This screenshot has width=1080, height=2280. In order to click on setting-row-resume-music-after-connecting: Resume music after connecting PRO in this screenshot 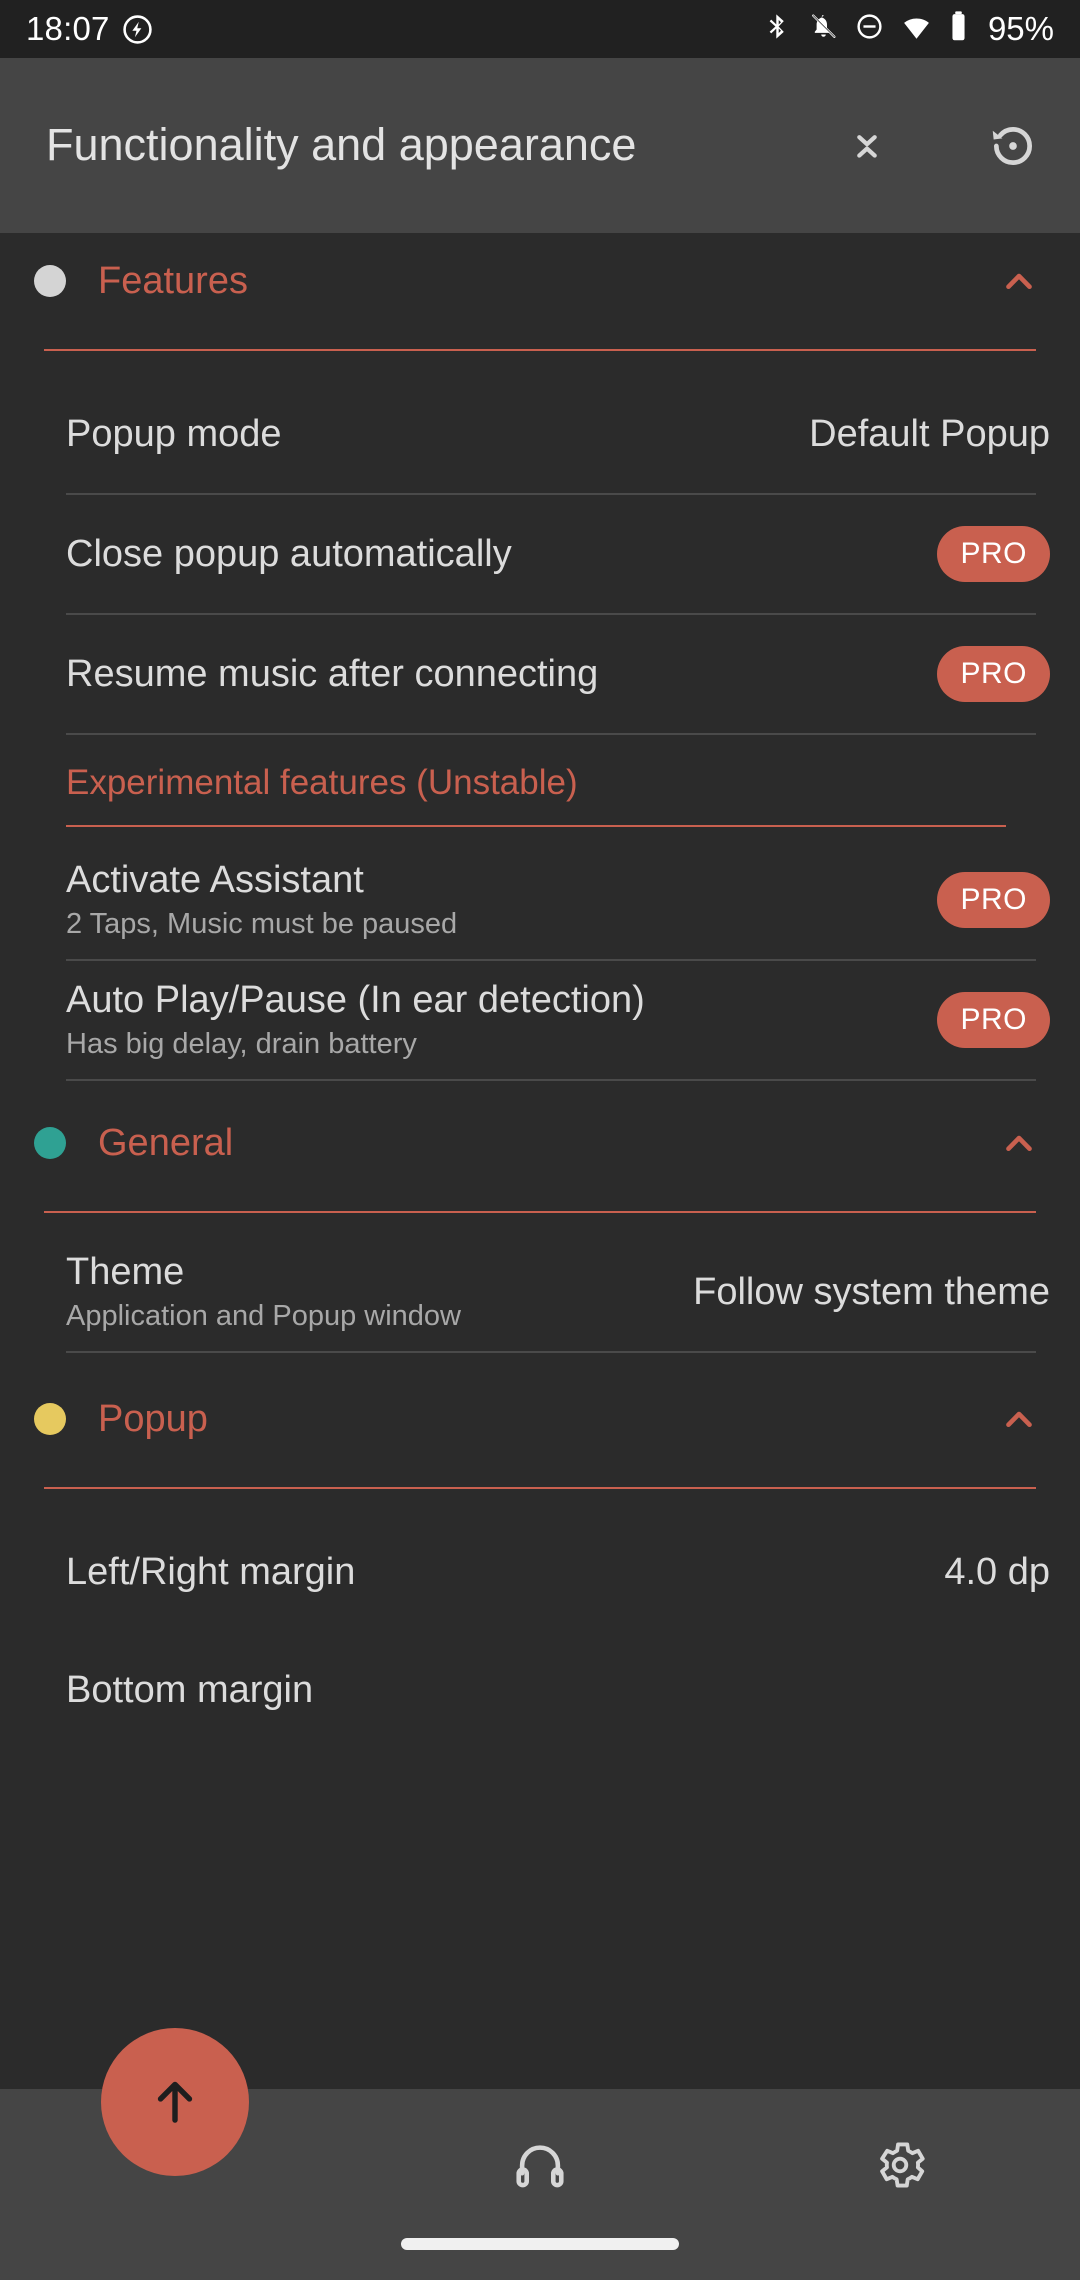, I will do `click(540, 674)`.